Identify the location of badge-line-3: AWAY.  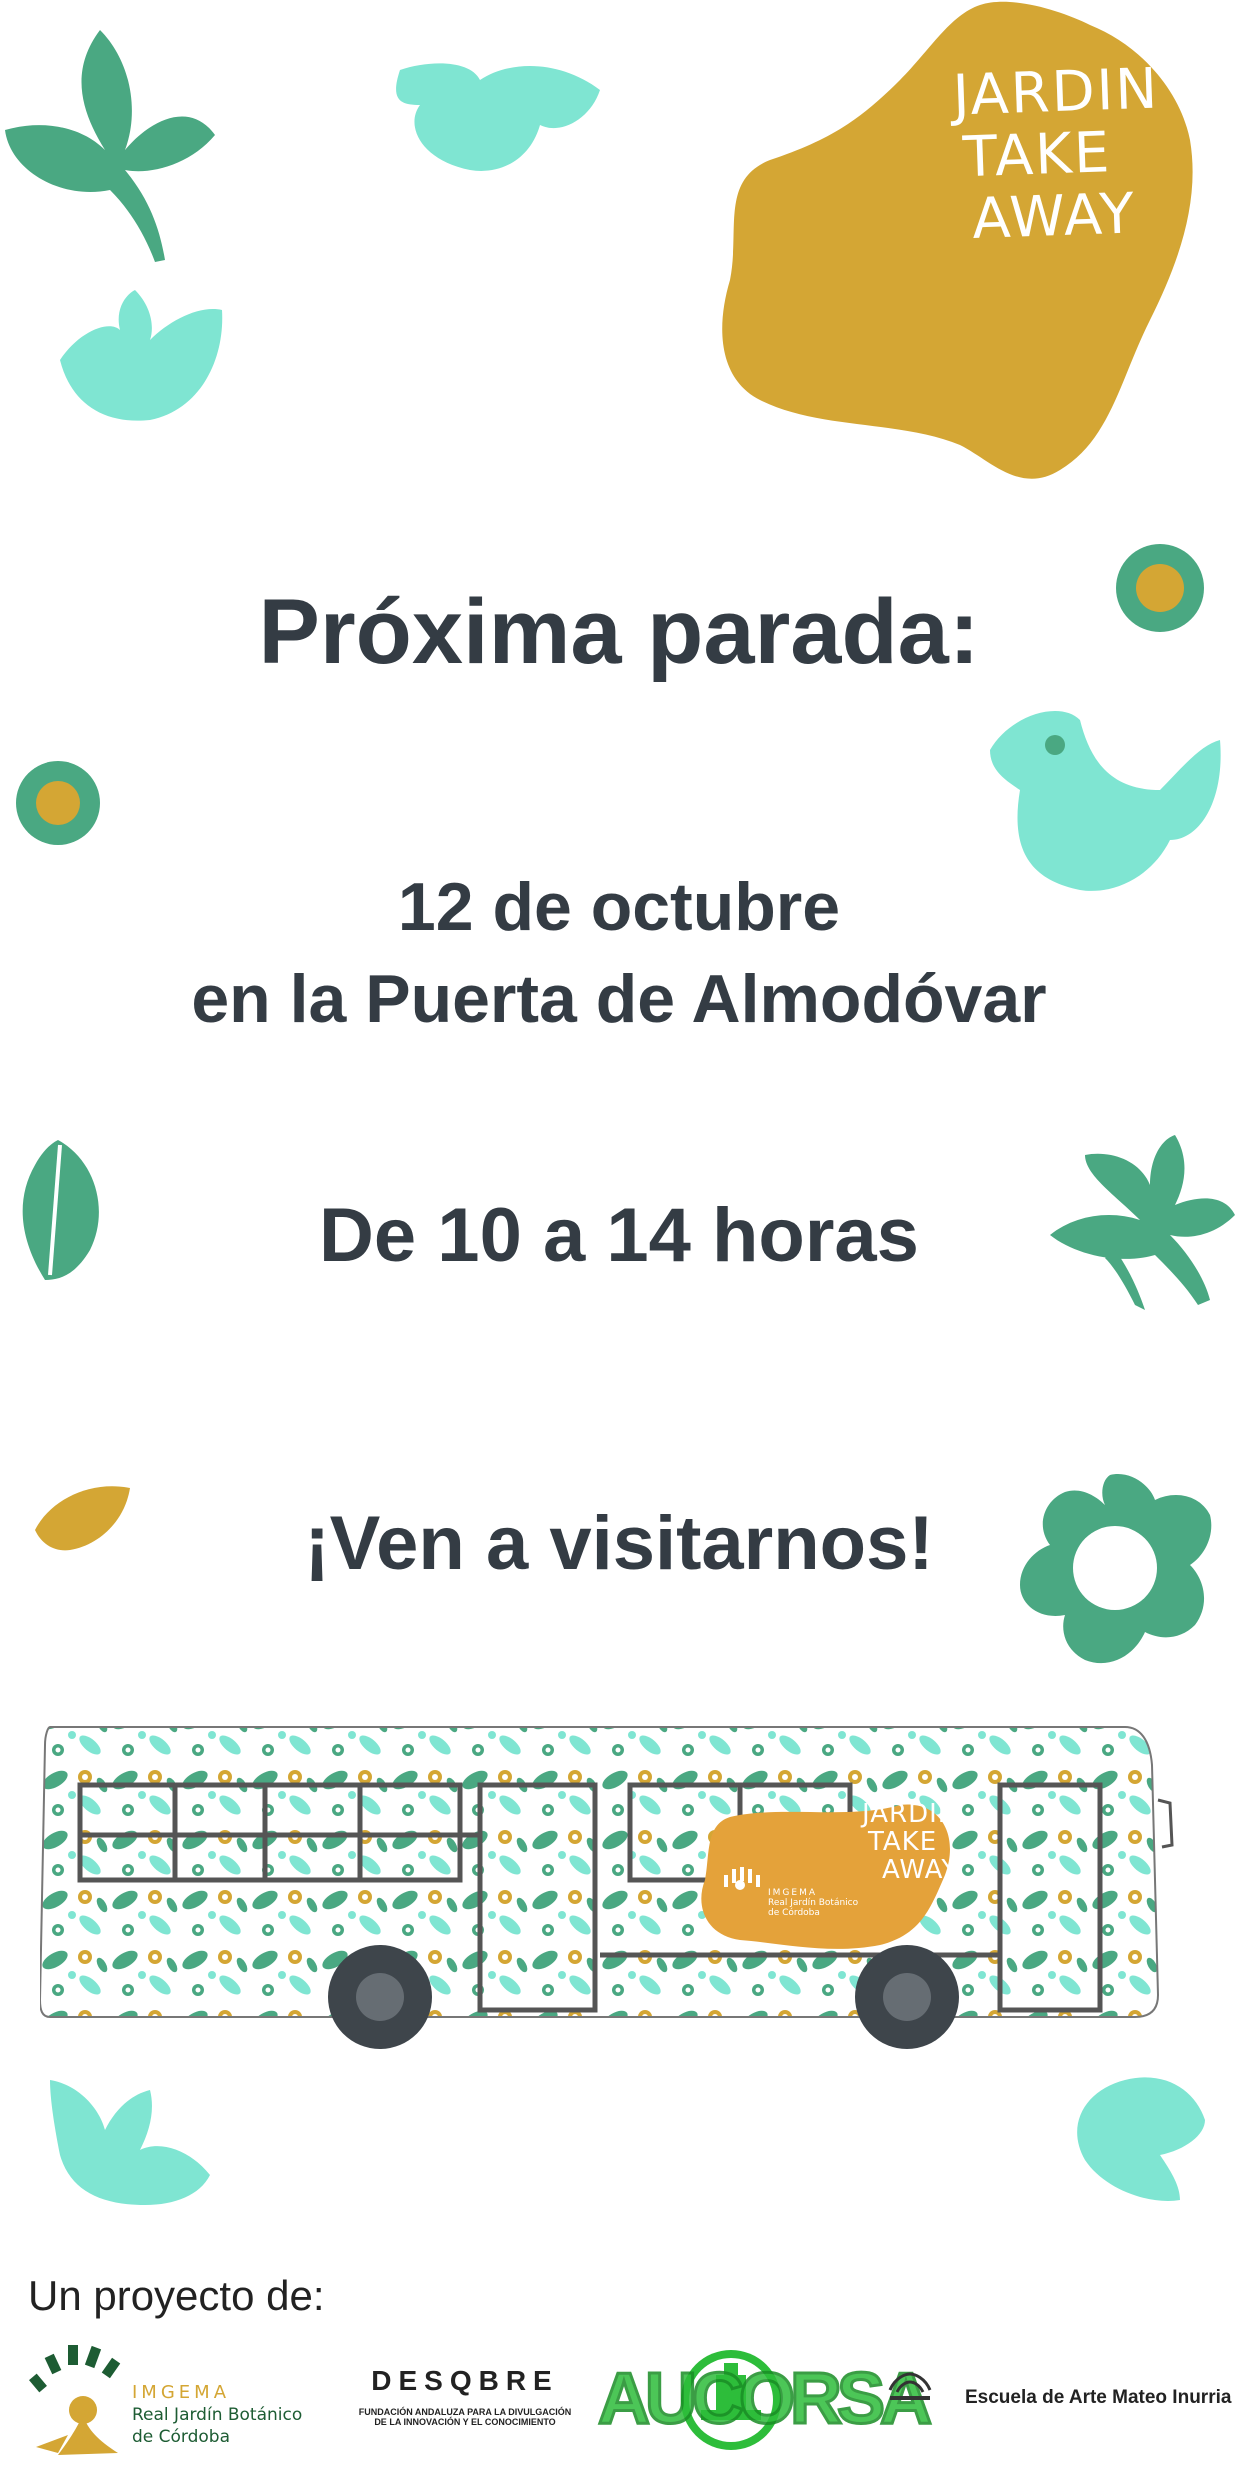
(1054, 217).